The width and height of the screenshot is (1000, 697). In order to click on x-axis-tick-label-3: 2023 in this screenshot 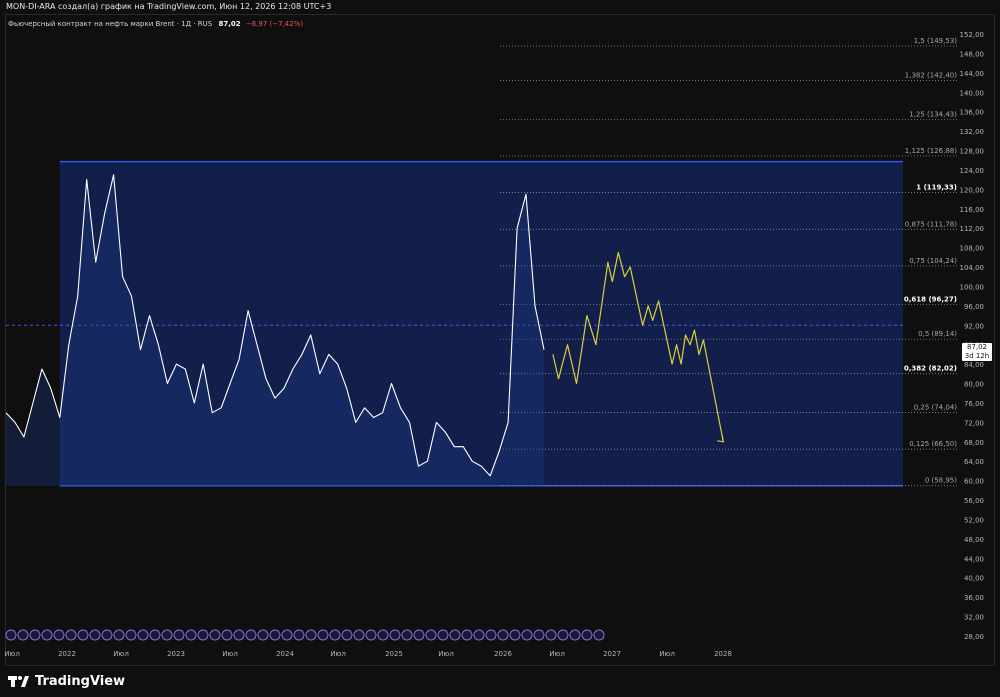, I will do `click(176, 654)`.